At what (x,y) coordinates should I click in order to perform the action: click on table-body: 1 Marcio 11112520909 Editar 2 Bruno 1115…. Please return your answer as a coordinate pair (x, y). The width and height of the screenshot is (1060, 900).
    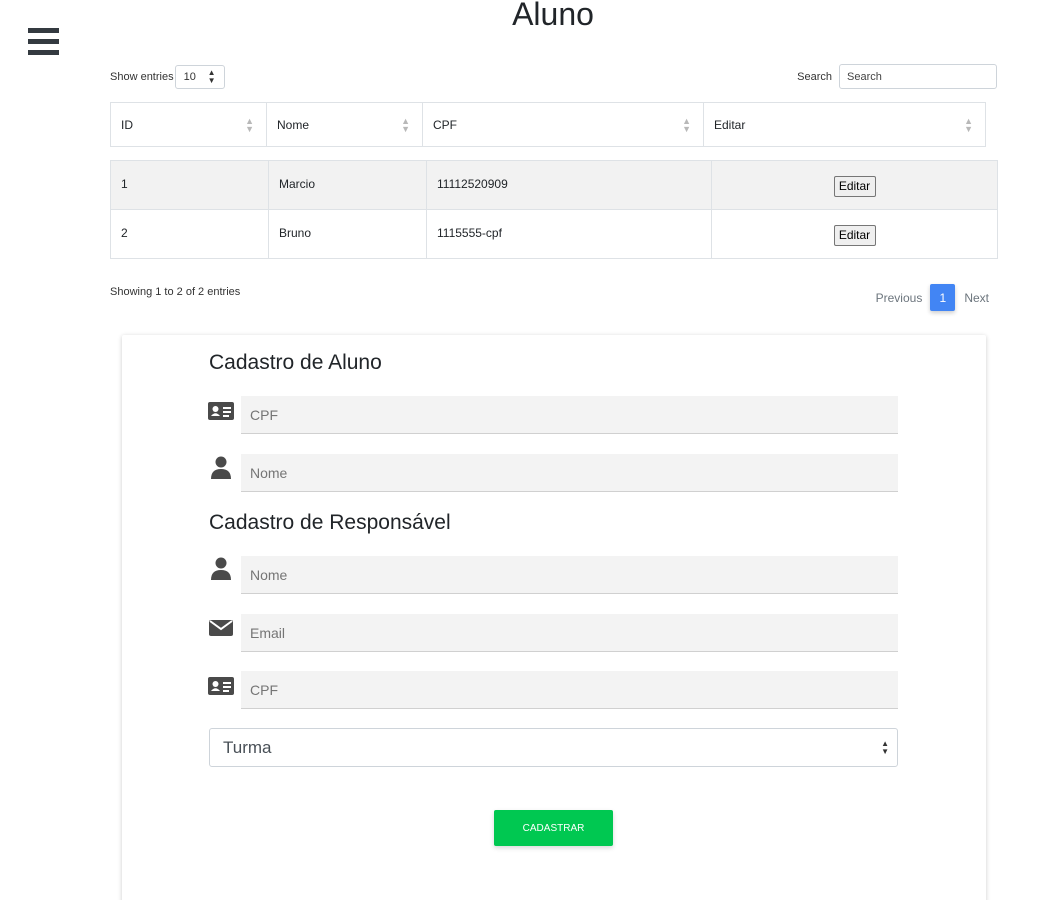
    Looking at the image, I should click on (554, 209).